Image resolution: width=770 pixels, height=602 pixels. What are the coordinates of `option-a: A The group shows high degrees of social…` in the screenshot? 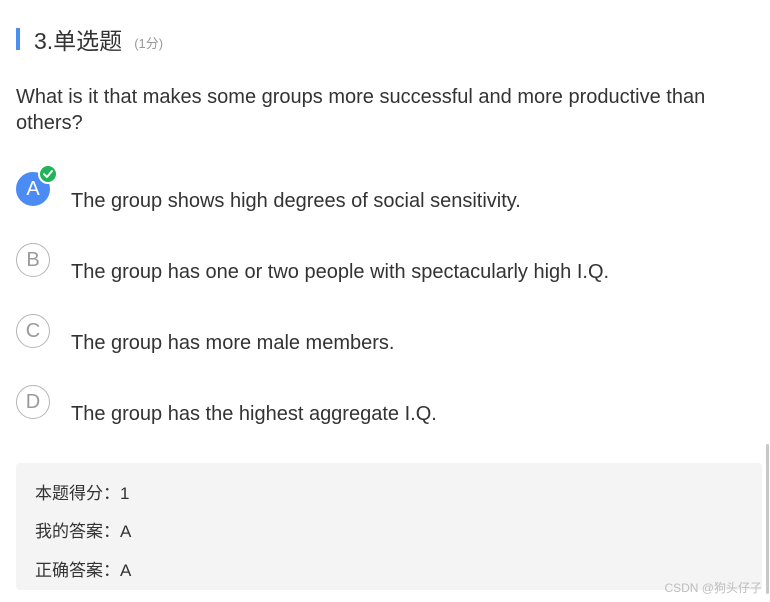 It's located at (386, 190).